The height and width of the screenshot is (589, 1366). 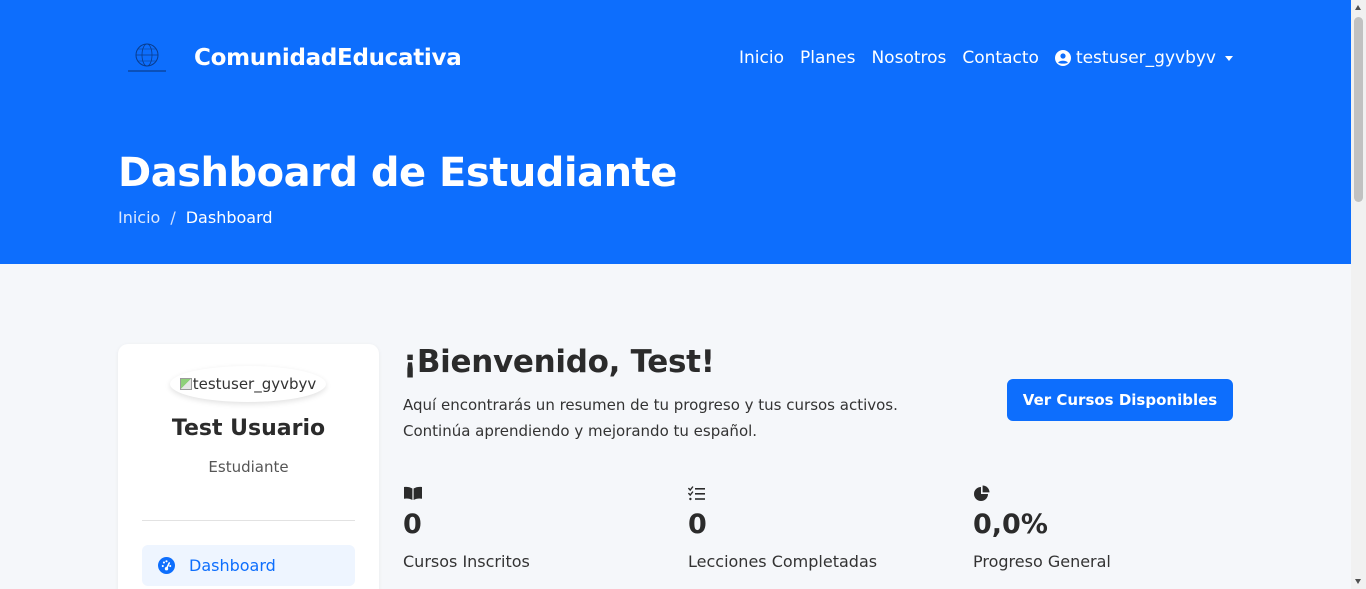 What do you see at coordinates (397, 173) in the screenshot?
I see `page-title: Dashboard de Estudiante` at bounding box center [397, 173].